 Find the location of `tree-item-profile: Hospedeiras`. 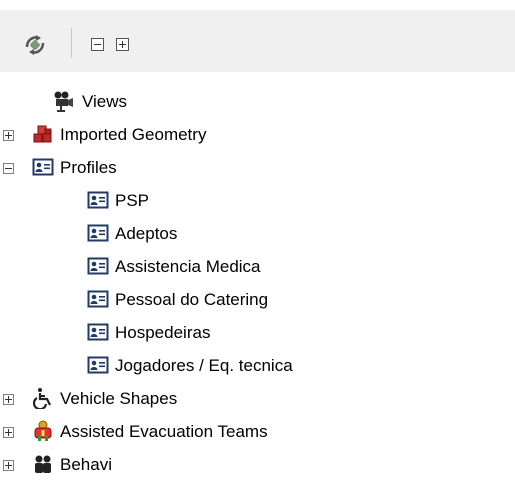

tree-item-profile: Hospedeiras is located at coordinates (257, 333).